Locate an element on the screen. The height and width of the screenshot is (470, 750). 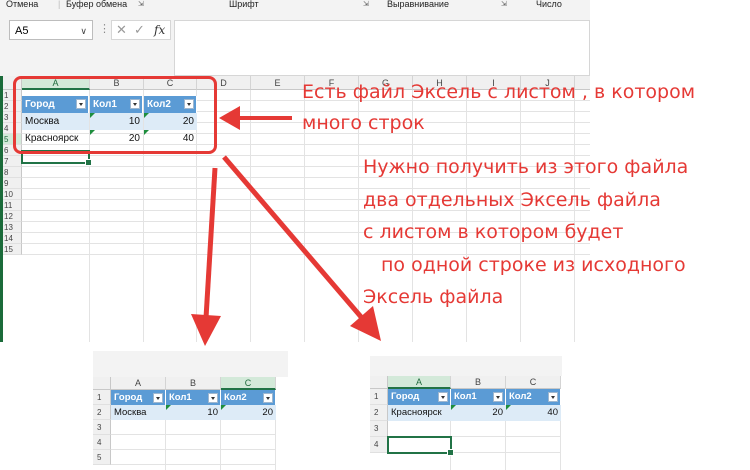
table-cell: Красноярск is located at coordinates (419, 413).